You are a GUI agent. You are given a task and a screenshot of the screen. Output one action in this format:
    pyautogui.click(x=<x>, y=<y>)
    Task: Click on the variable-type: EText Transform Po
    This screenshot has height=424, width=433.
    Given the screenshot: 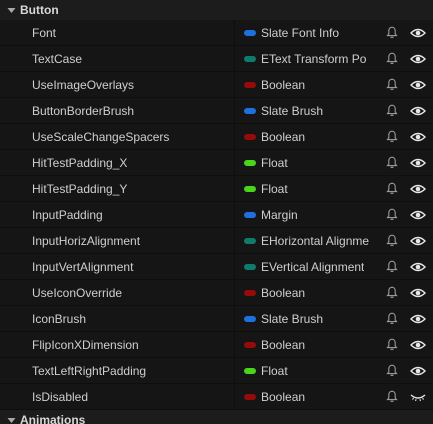 What is the action you would take?
    pyautogui.click(x=311, y=59)
    